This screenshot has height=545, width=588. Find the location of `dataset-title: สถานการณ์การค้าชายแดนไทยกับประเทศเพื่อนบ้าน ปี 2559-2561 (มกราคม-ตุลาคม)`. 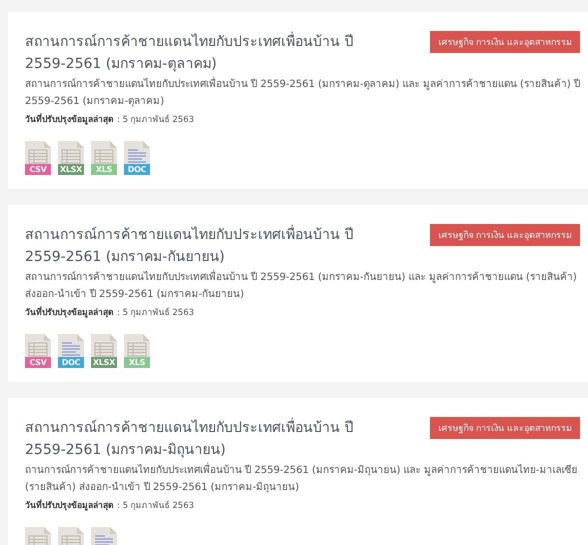

dataset-title: สถานการณ์การค้าชายแดนไทยกับประเทศเพื่อนบ้าน ปี 2559-2561 (มกราคม-ตุลาคม) is located at coordinates (200, 53).